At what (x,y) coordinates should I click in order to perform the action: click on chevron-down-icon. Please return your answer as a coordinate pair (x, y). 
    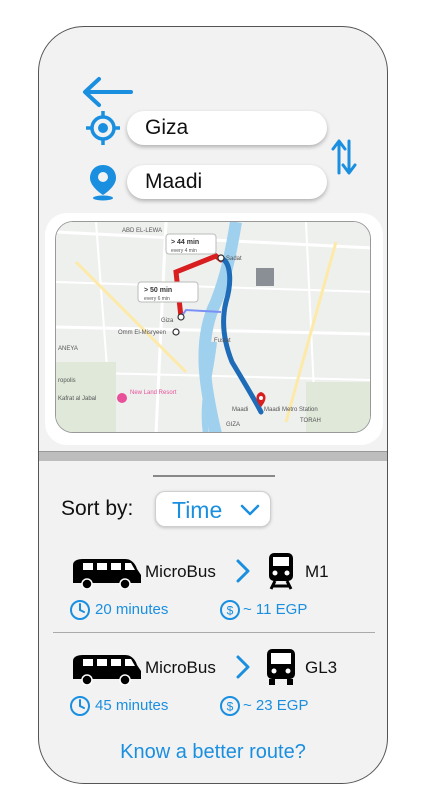
    Looking at the image, I should click on (250, 510).